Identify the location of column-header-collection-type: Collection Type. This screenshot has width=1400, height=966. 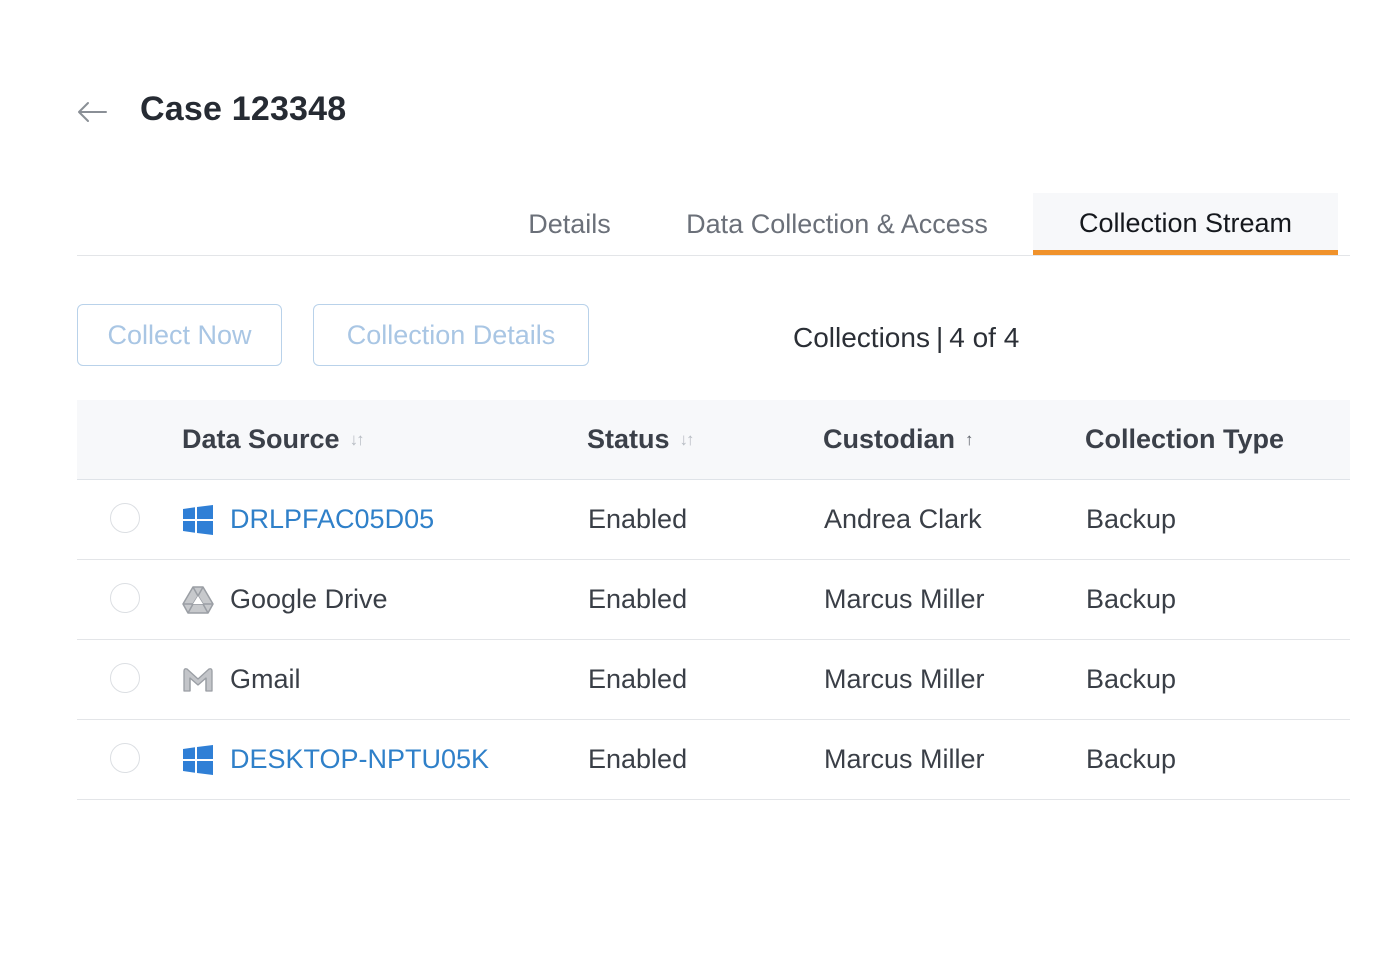
(1184, 439).